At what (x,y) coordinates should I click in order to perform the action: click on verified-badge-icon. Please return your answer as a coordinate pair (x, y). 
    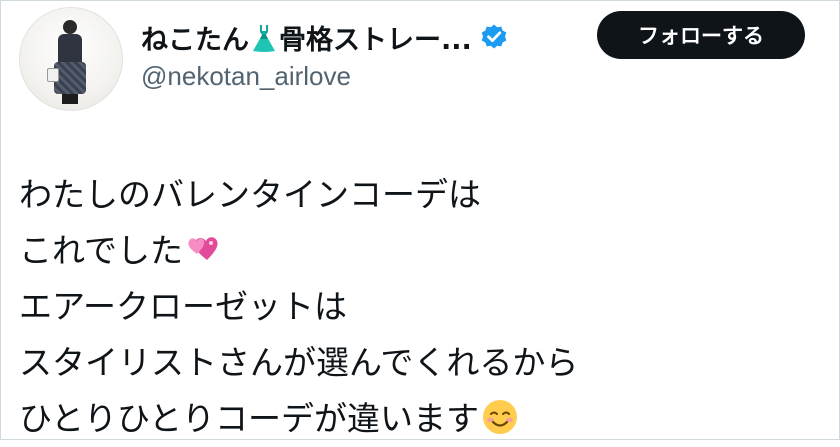
    Looking at the image, I should click on (494, 36).